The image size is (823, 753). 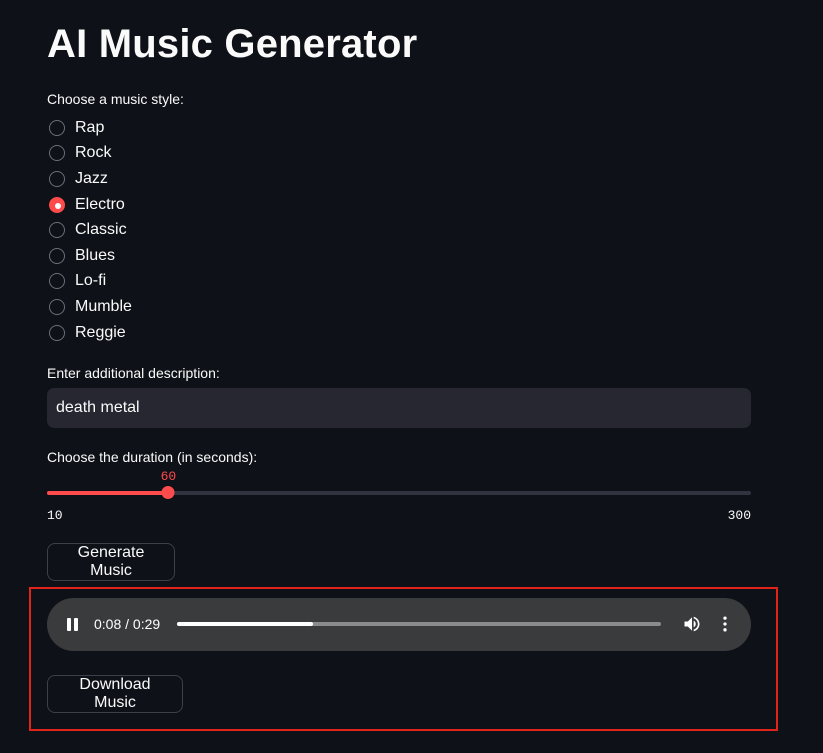 What do you see at coordinates (197, 205) in the screenshot?
I see `radio-option-electro: Electro` at bounding box center [197, 205].